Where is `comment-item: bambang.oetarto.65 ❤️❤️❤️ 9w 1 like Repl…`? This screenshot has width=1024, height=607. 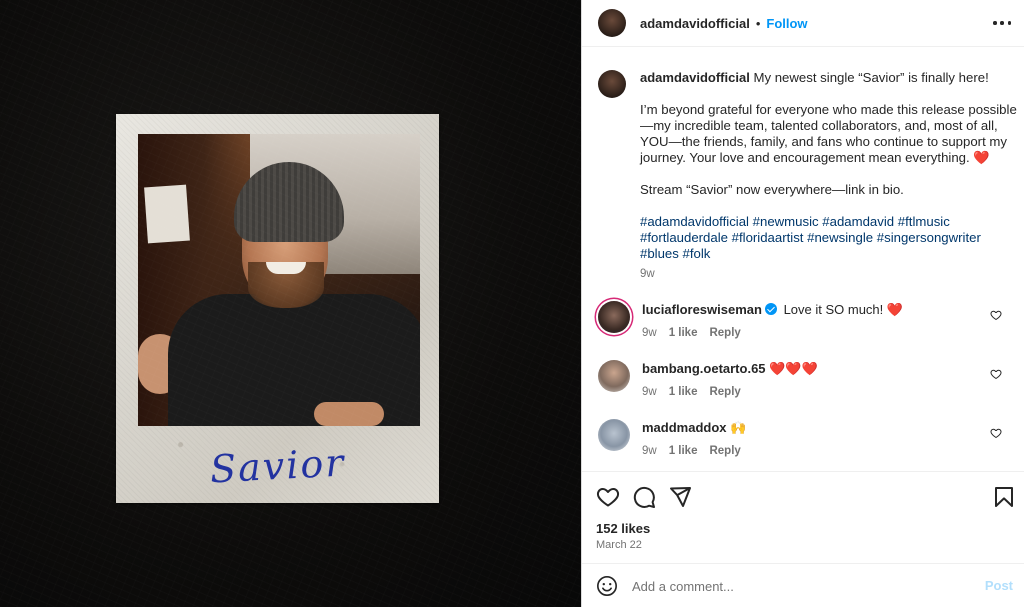 comment-item: bambang.oetarto.65 ❤️❤️❤️ 9w 1 like Repl… is located at coordinates (808, 380).